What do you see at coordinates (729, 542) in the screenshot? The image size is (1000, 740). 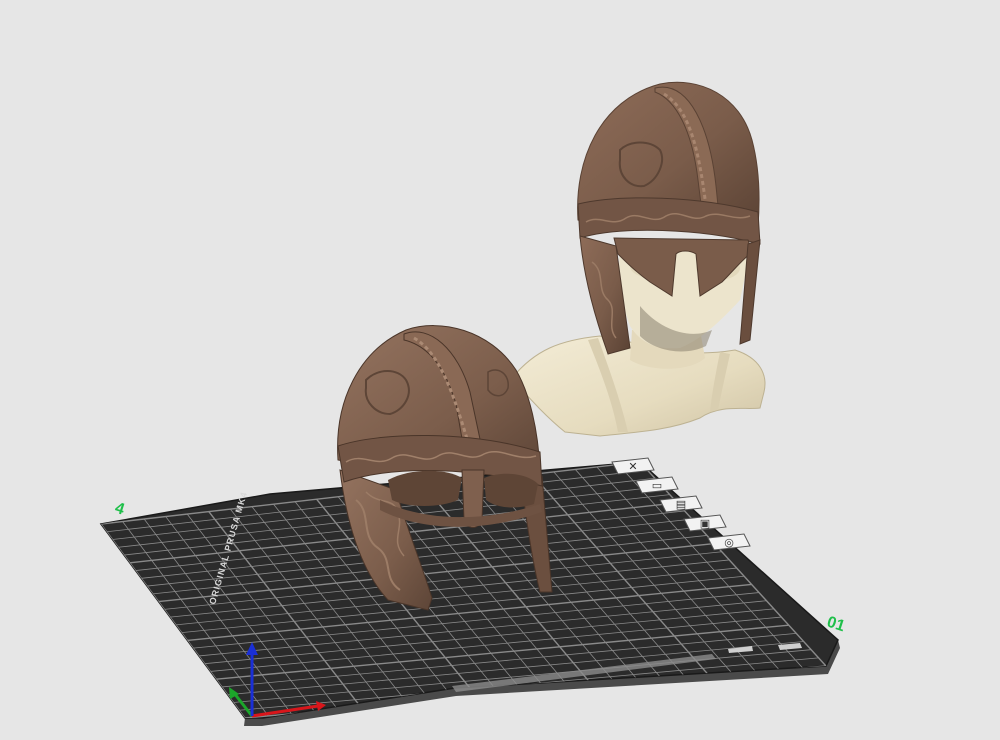 I see `settings-icon: ◎` at bounding box center [729, 542].